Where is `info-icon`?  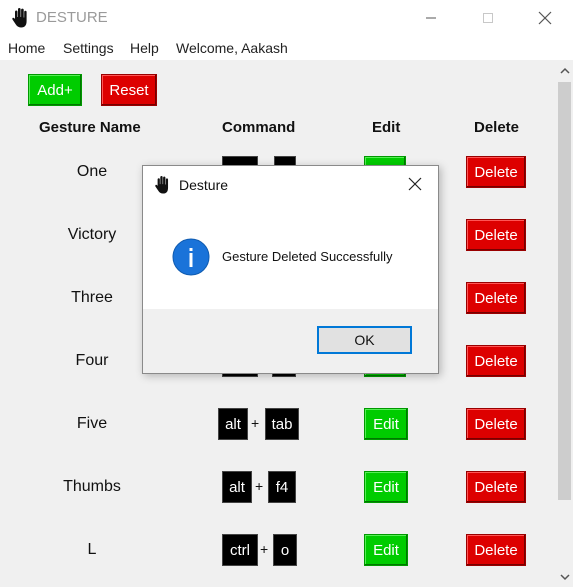
info-icon is located at coordinates (191, 257).